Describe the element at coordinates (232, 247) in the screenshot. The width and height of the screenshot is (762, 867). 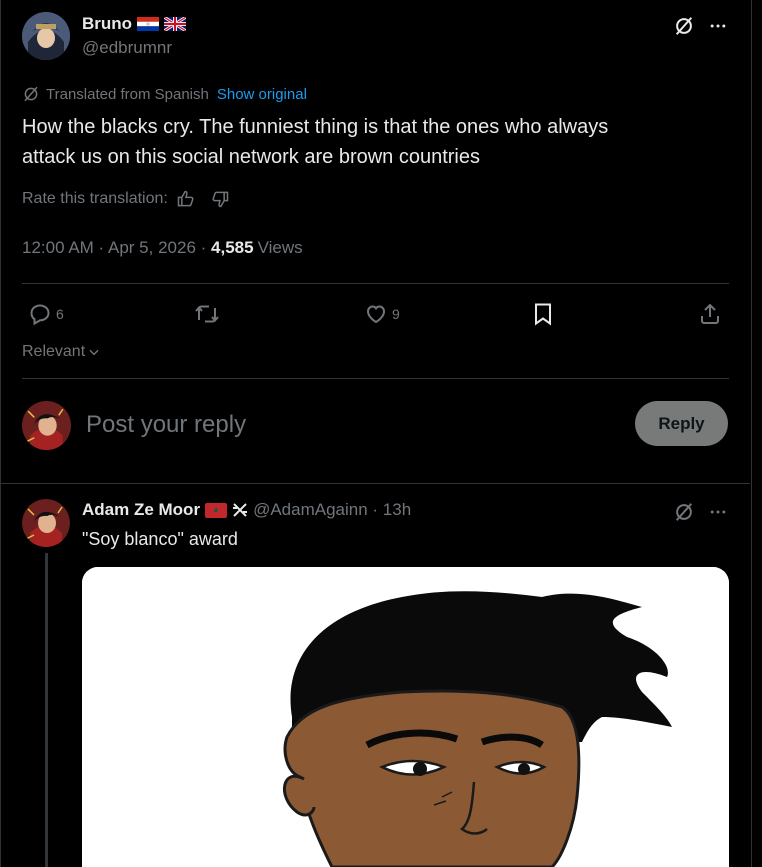
I see `views-count: 4,585` at that location.